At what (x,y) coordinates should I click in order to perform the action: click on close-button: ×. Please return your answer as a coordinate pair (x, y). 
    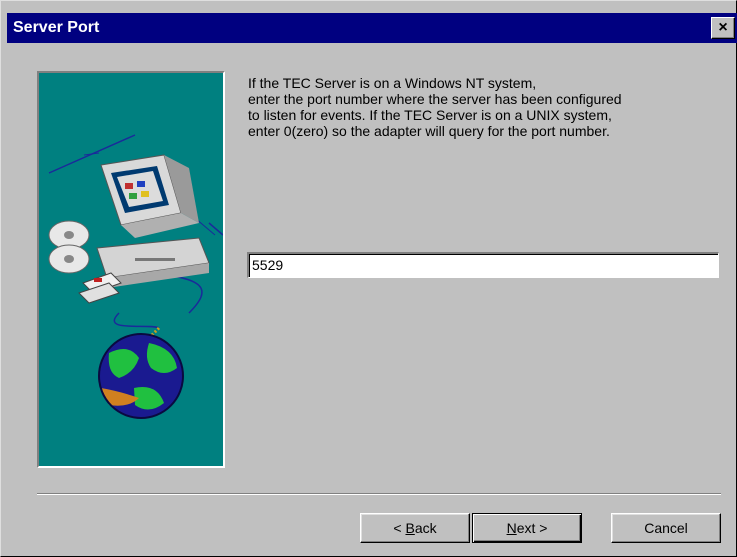
    Looking at the image, I should click on (723, 28).